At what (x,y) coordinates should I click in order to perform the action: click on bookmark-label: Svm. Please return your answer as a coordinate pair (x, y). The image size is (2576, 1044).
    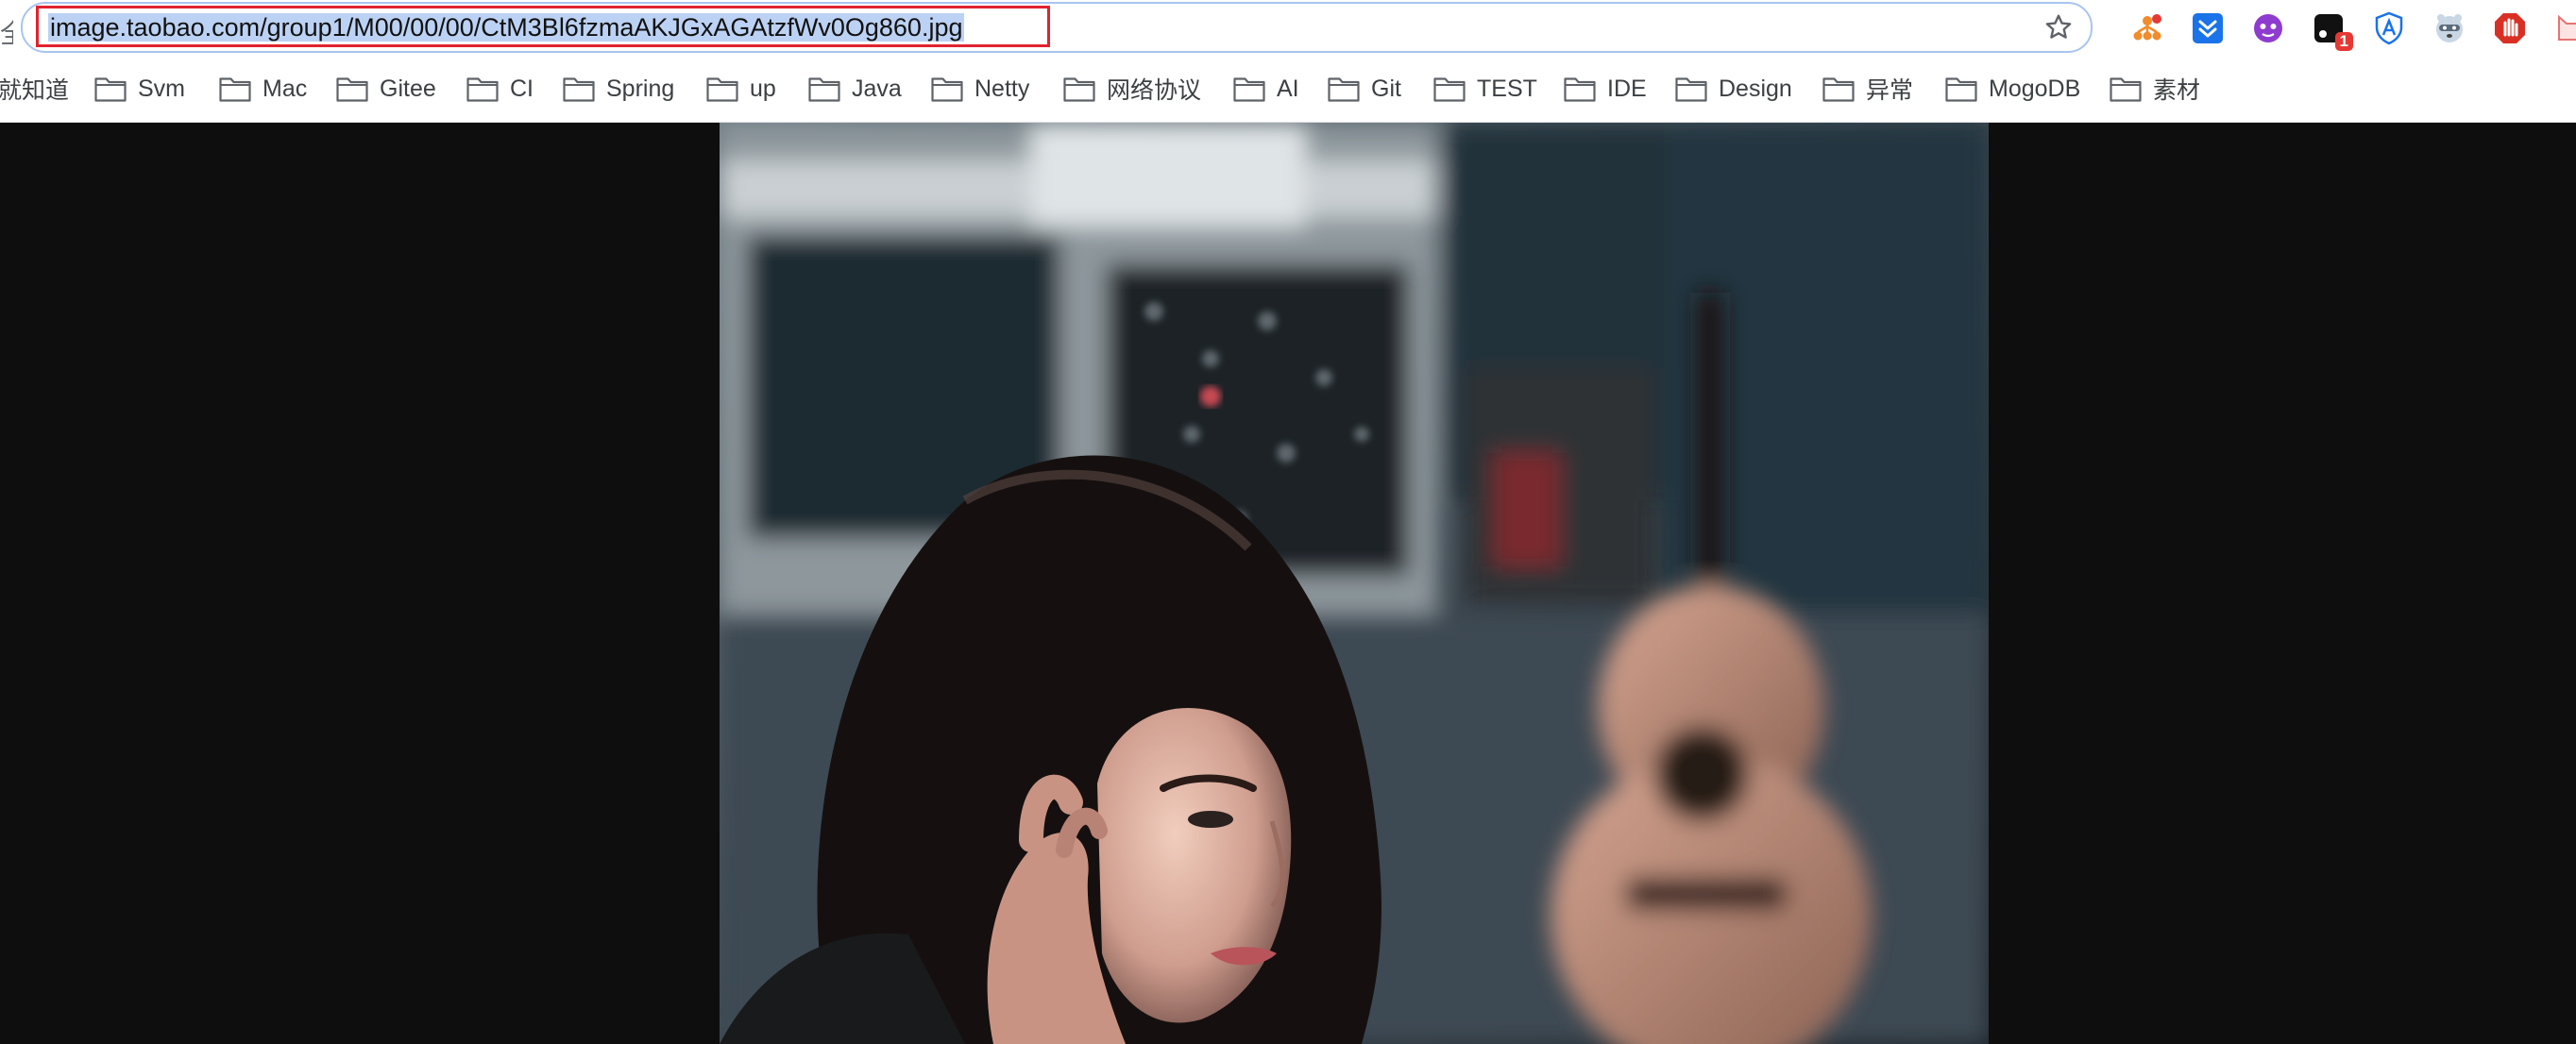
    Looking at the image, I should click on (161, 89).